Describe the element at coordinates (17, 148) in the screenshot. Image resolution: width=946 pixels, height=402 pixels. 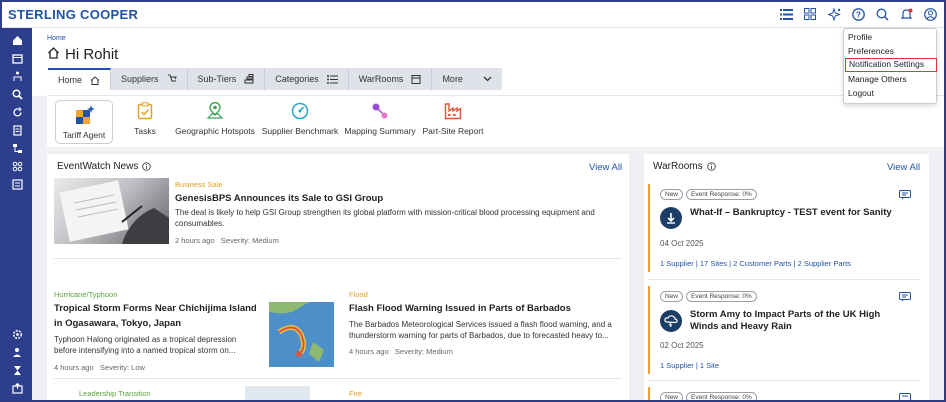
I see `network-icon` at that location.